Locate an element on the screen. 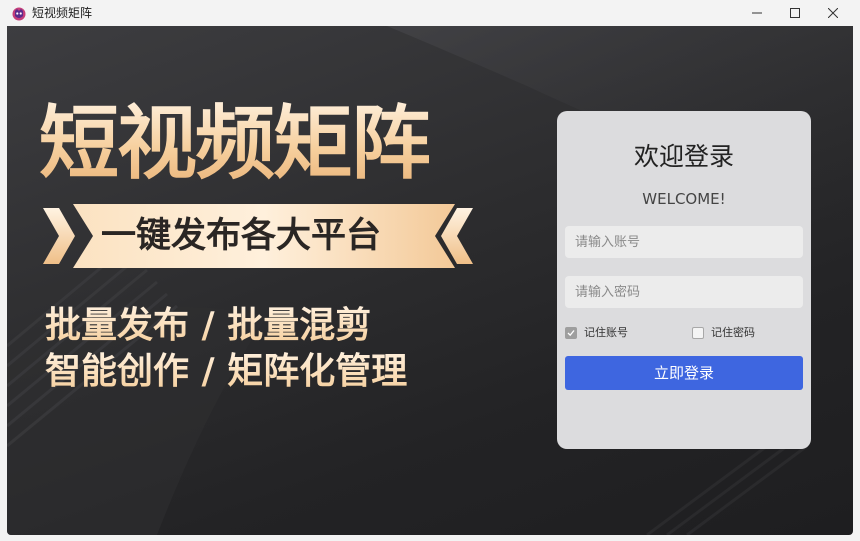 The image size is (860, 541). remember-password-checkbox: 记住密码 is located at coordinates (723, 333).